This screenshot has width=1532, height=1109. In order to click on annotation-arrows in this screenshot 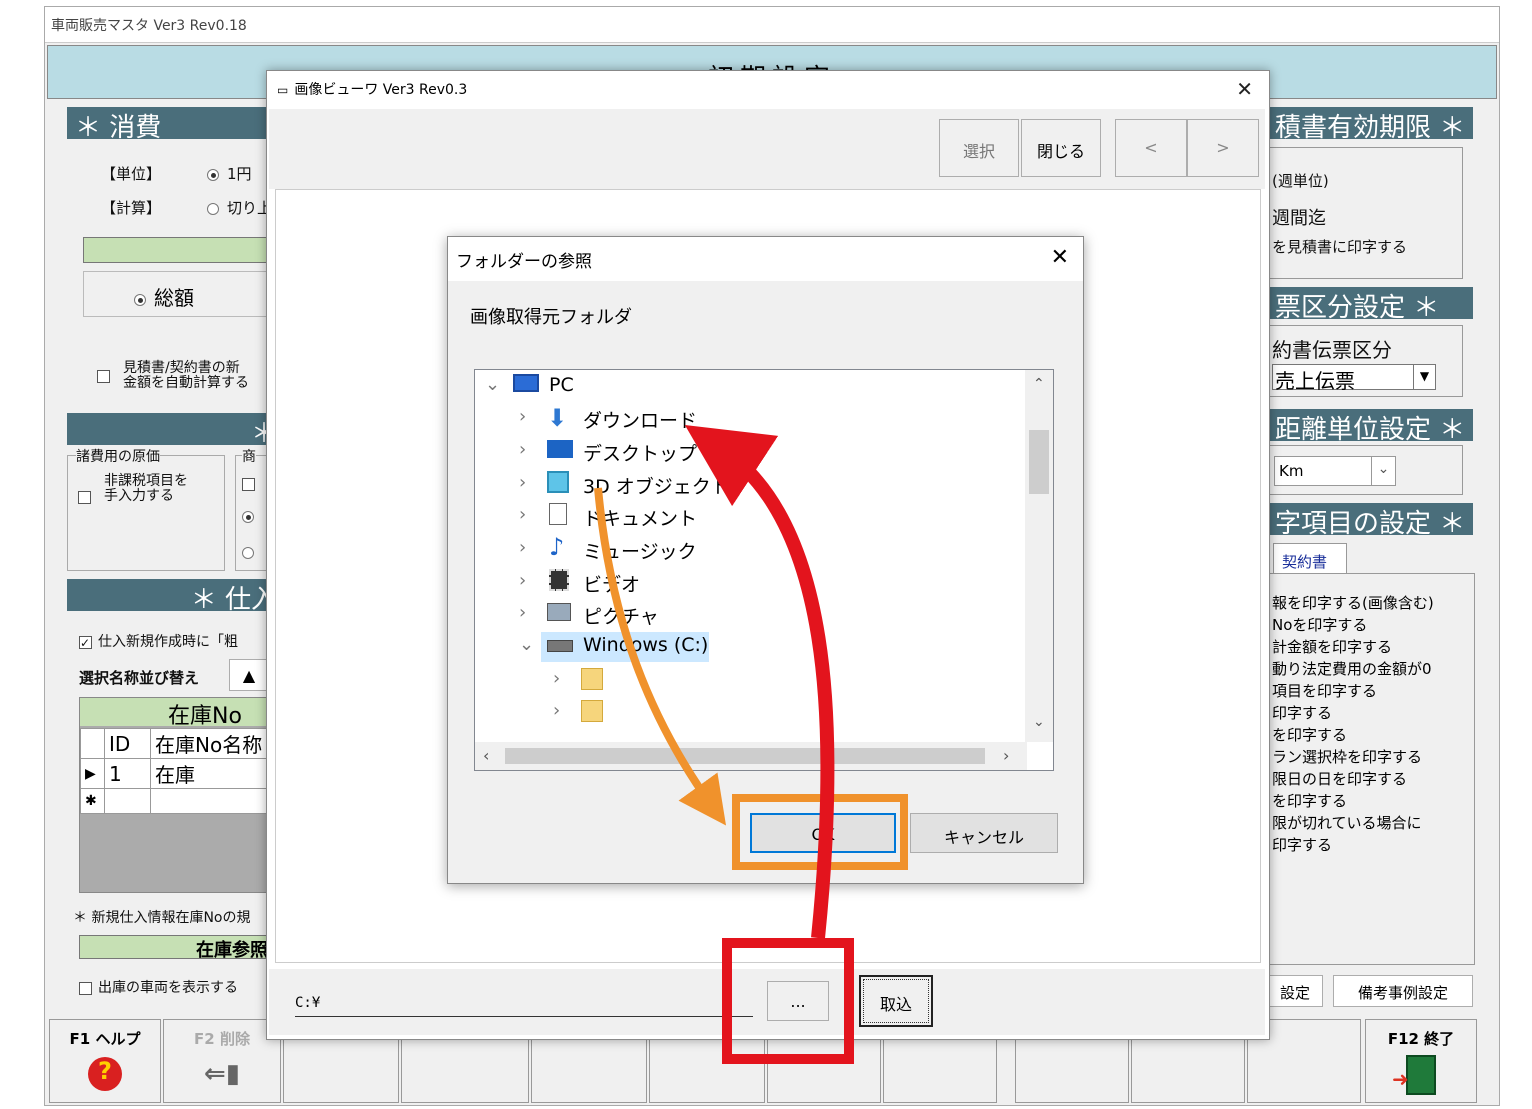, I will do `click(714, 681)`.